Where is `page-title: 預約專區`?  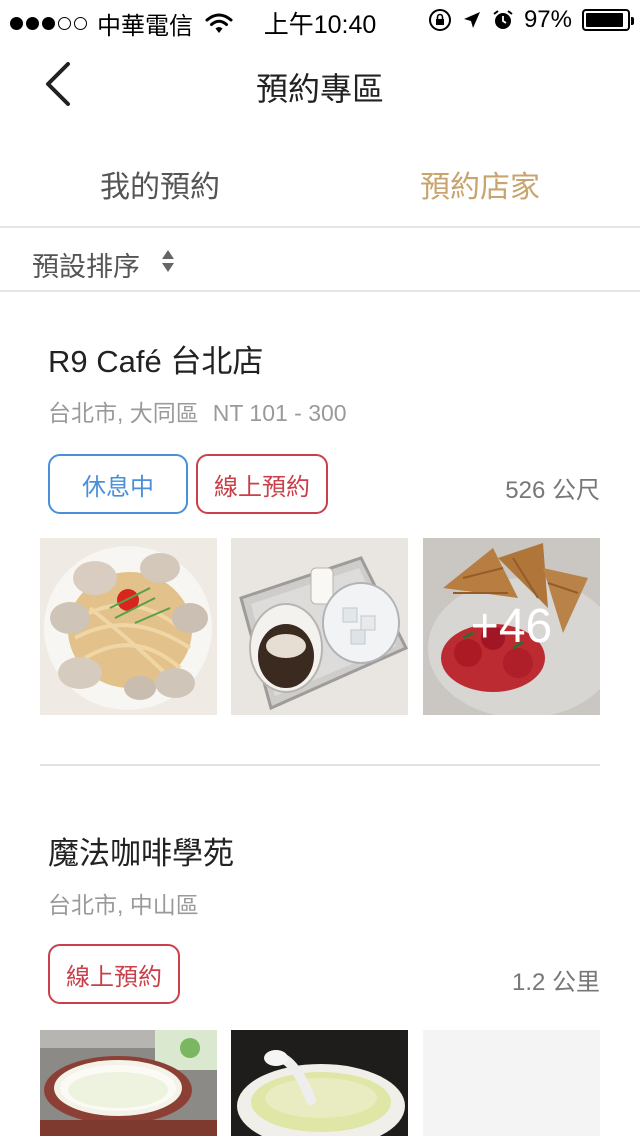 page-title: 預約專區 is located at coordinates (319, 89).